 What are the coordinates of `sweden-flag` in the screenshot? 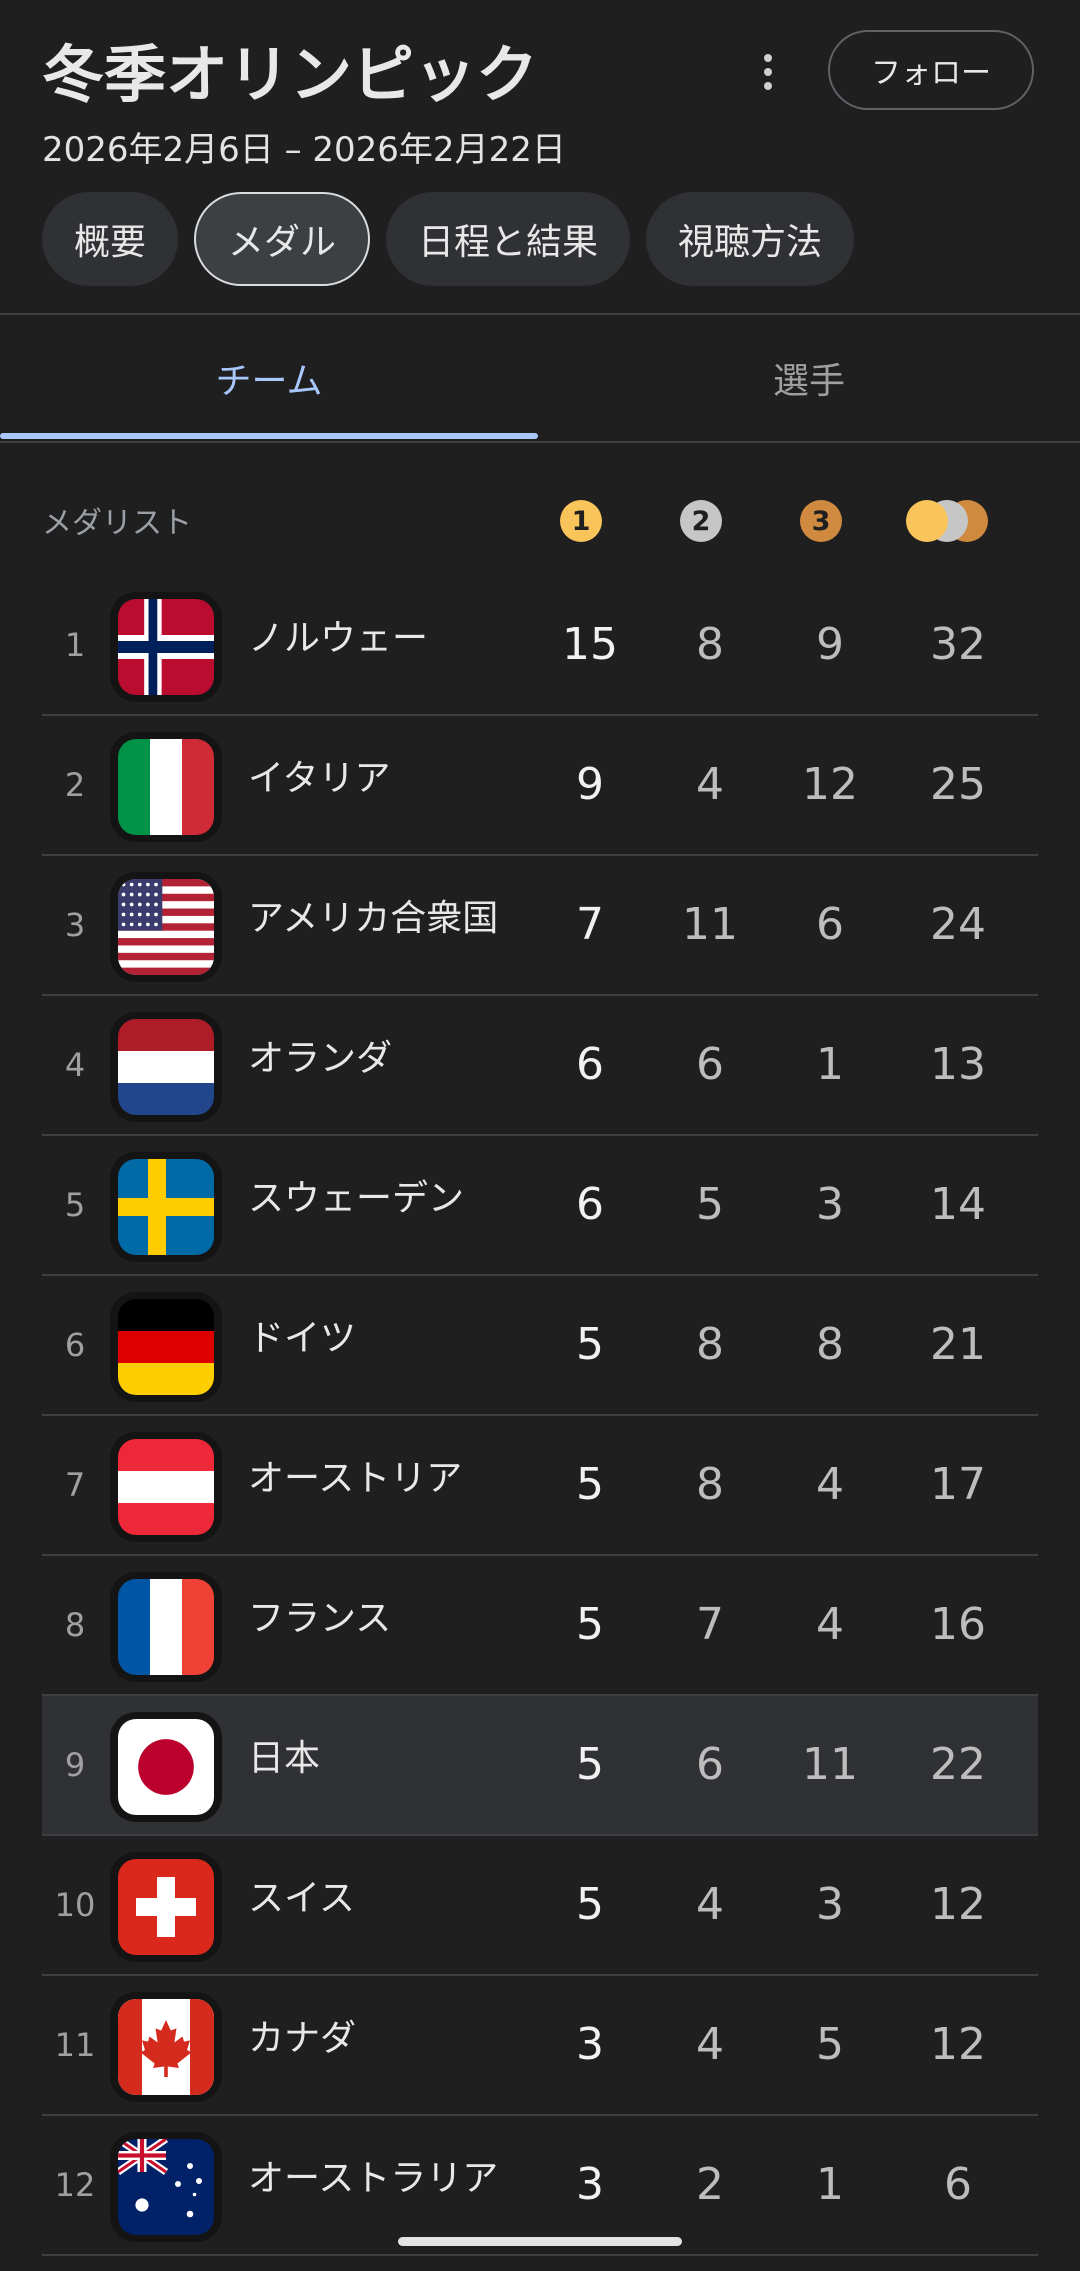 It's located at (166, 1207).